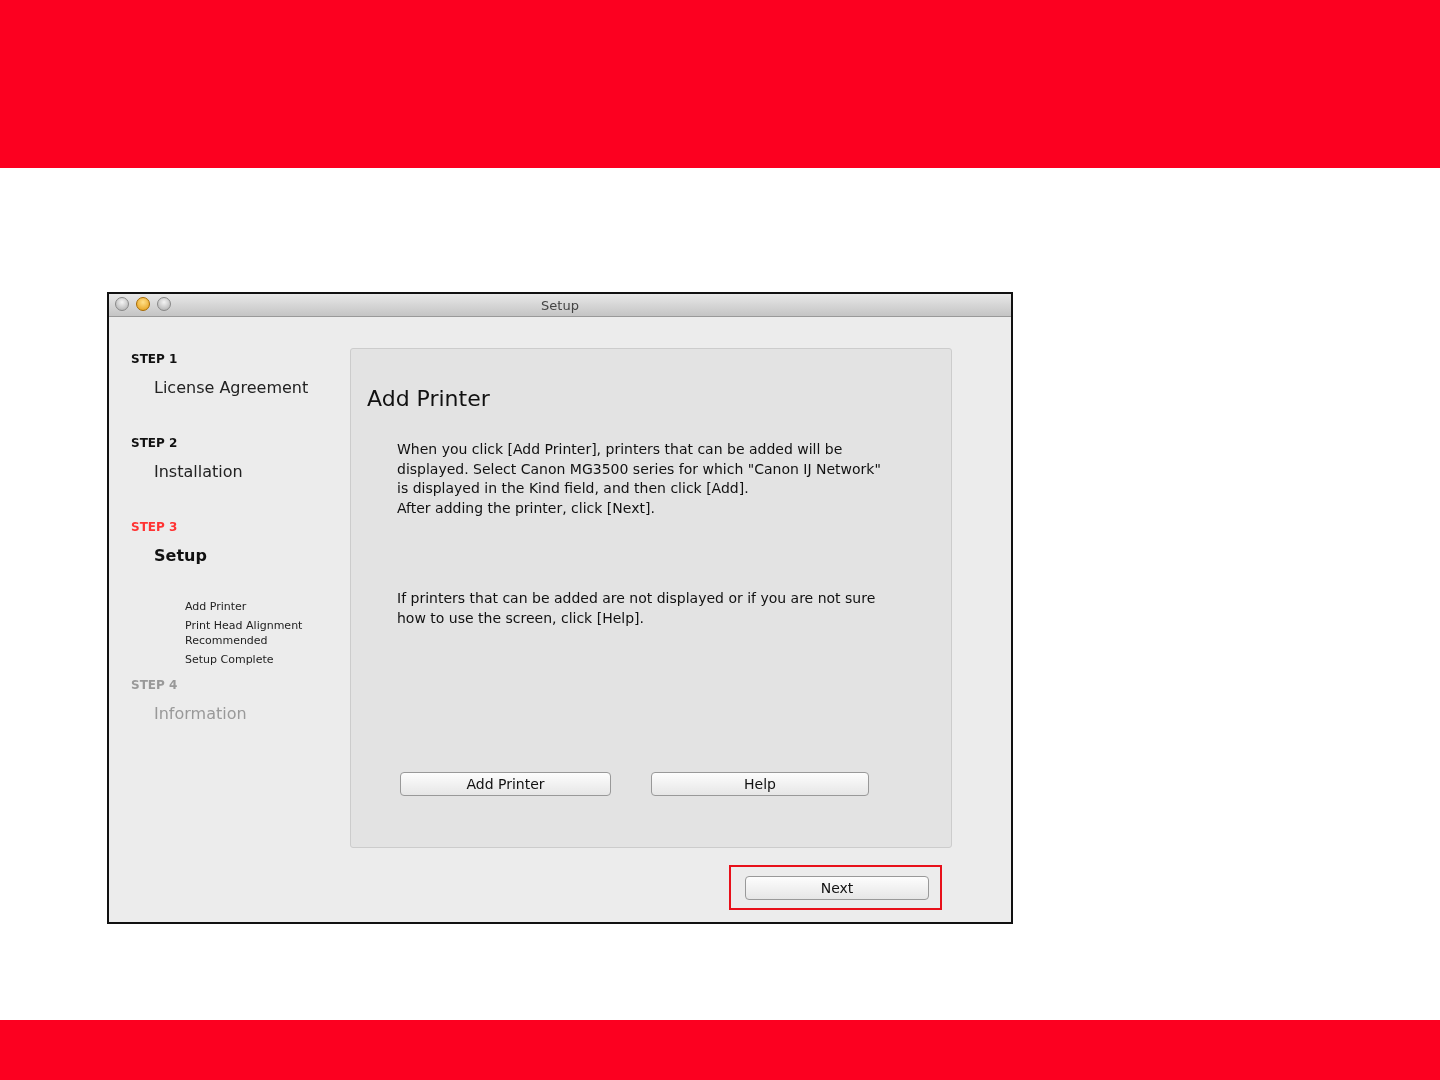 The width and height of the screenshot is (1440, 1080). What do you see at coordinates (122, 304) in the screenshot?
I see `close-icon` at bounding box center [122, 304].